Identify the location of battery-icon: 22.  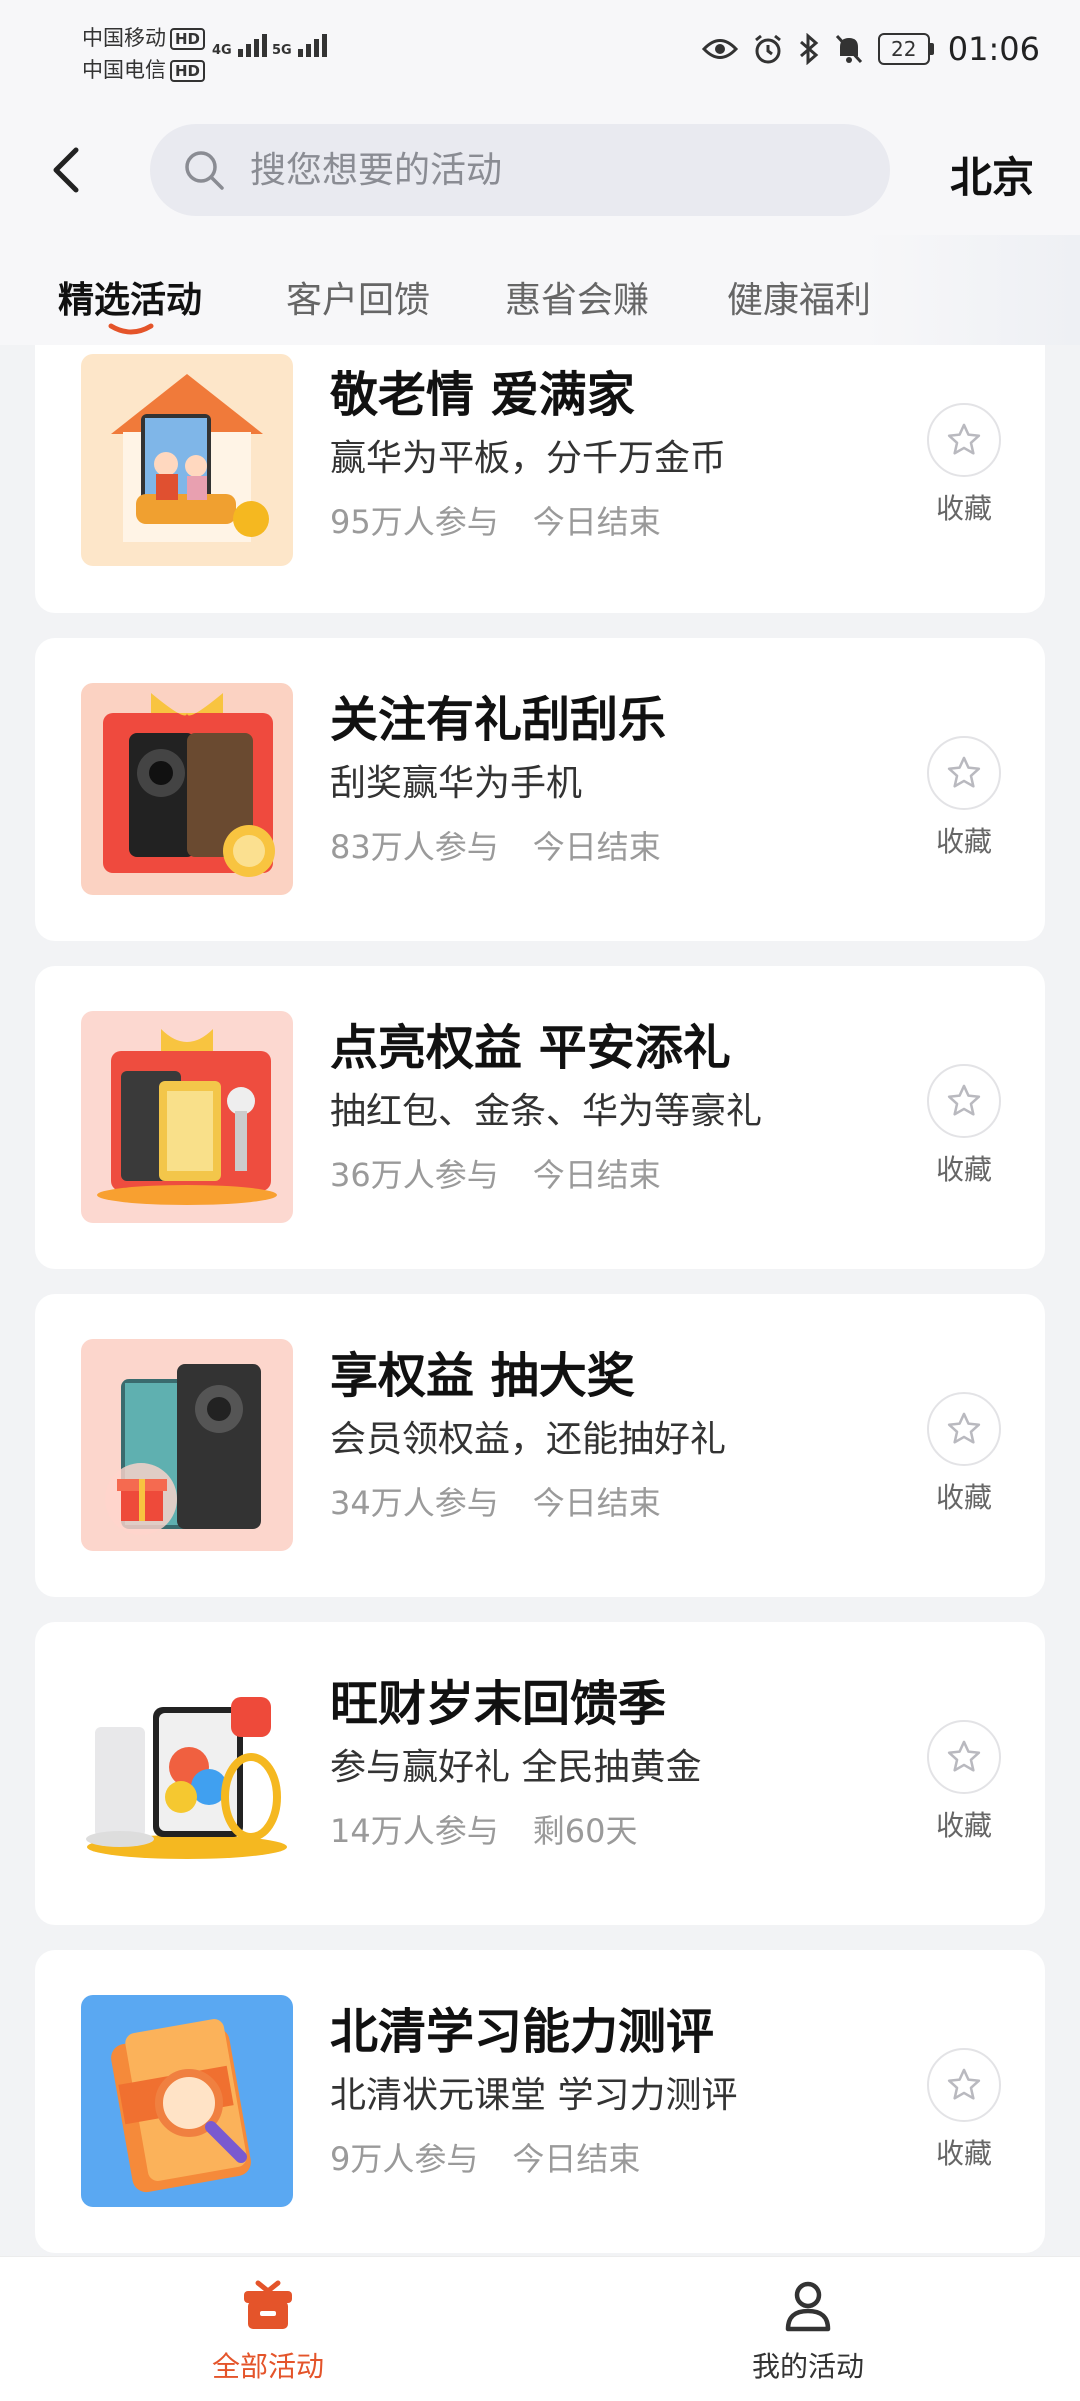
(905, 49).